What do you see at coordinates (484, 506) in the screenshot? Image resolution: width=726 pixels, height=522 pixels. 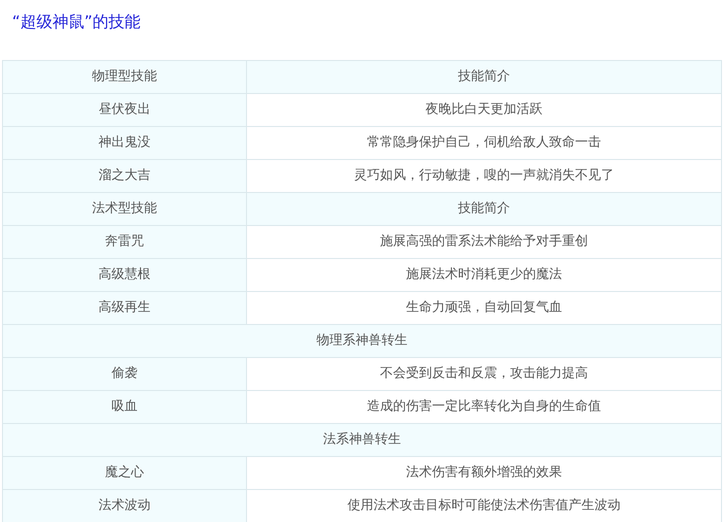 I see `table-cell: 使用法术攻击目标时可能使法术伤害值产生波动` at bounding box center [484, 506].